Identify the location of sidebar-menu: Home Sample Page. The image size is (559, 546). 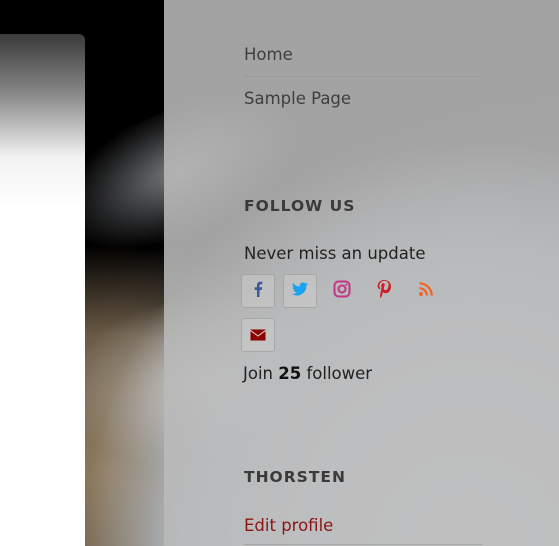
(363, 76).